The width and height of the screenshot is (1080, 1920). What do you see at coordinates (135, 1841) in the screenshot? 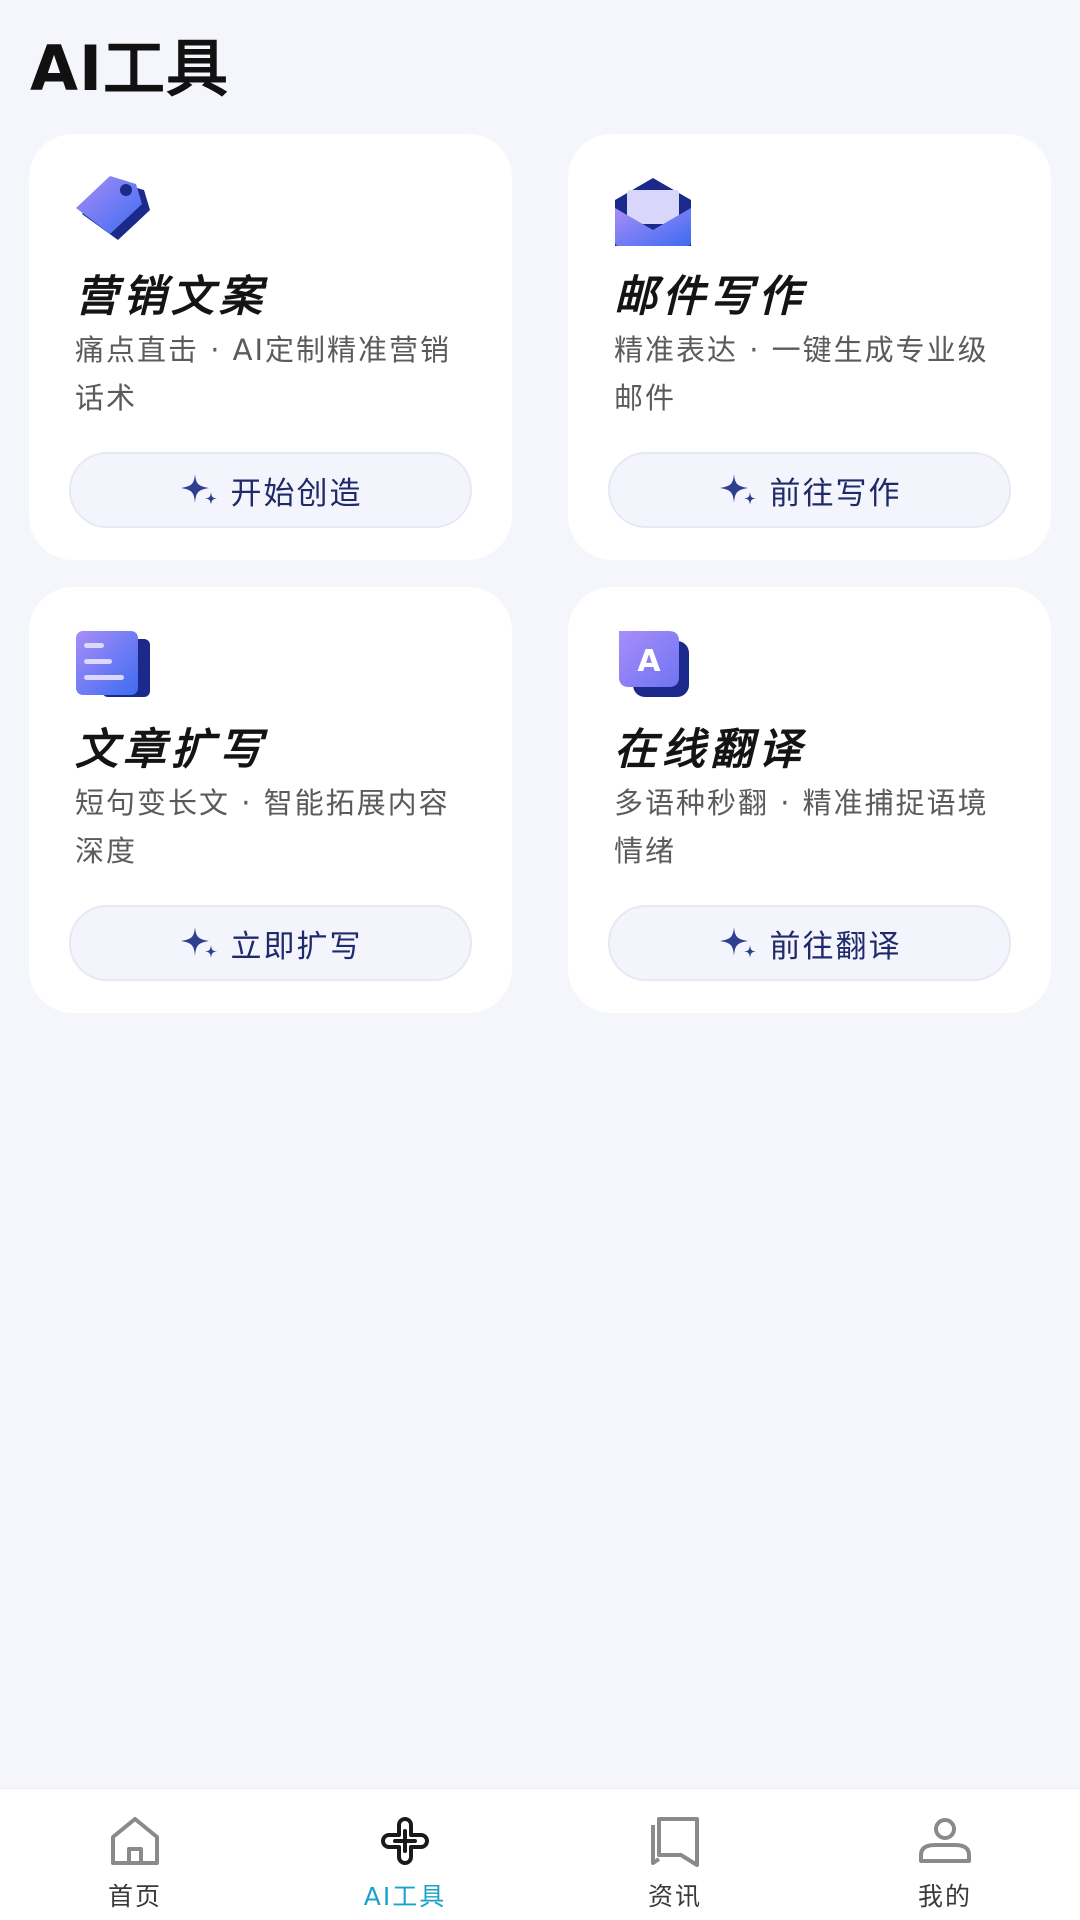
I see `home-icon` at bounding box center [135, 1841].